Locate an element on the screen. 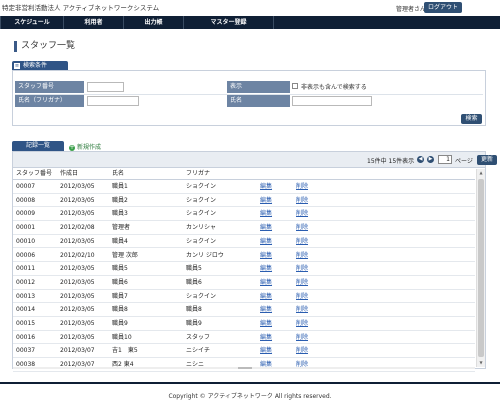 This screenshot has width=500, height=404. cell-name: 職員10 is located at coordinates (122, 337).